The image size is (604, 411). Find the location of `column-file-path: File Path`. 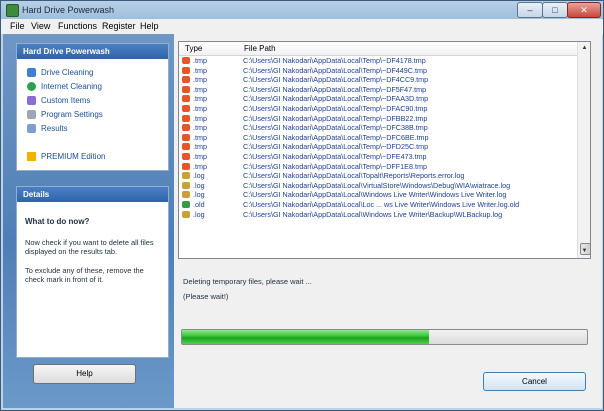

column-file-path: File Path is located at coordinates (260, 48).